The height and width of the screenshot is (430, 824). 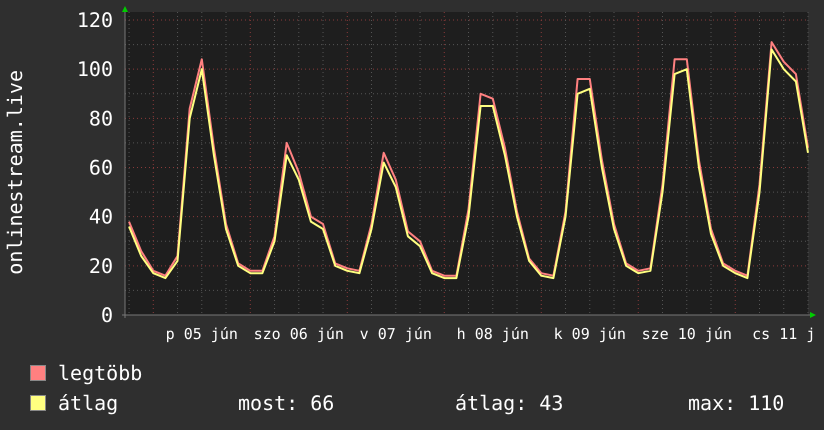 I want to click on tick-label: 20, so click(x=100, y=266).